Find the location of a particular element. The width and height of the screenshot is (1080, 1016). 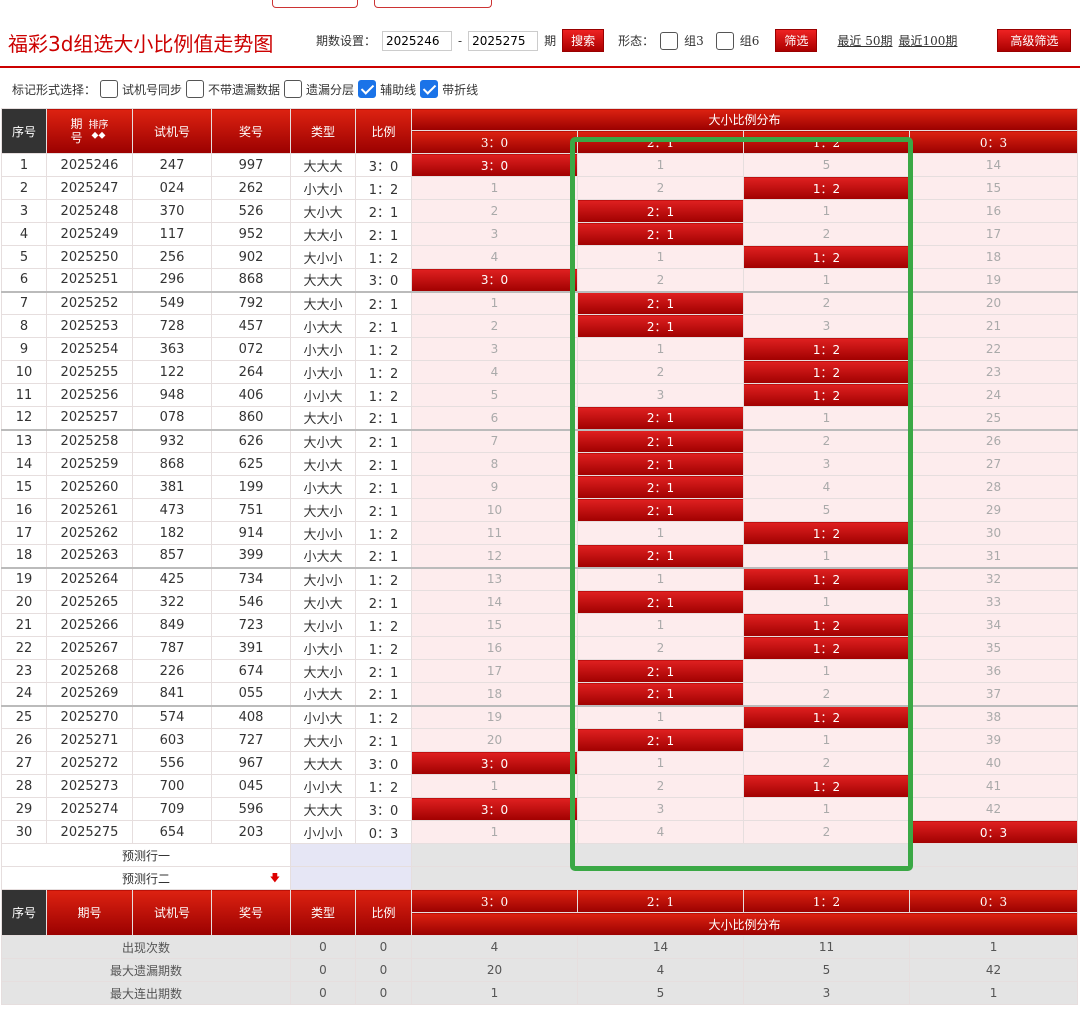

cell-type: 大小大 is located at coordinates (323, 441).